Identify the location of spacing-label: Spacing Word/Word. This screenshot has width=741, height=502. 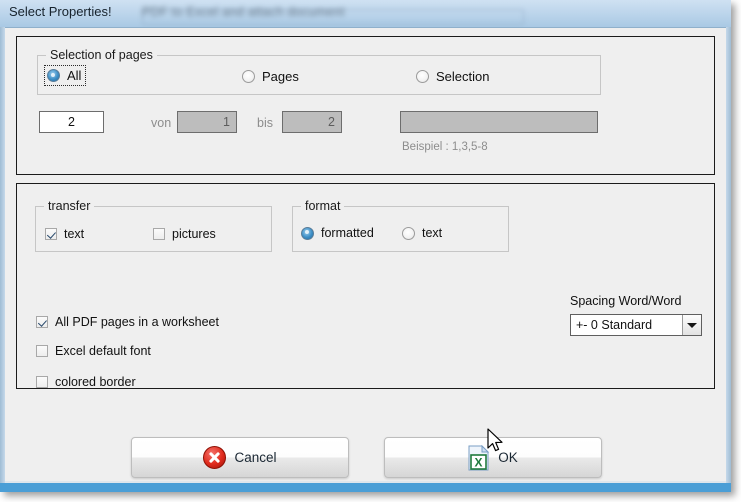
(626, 301).